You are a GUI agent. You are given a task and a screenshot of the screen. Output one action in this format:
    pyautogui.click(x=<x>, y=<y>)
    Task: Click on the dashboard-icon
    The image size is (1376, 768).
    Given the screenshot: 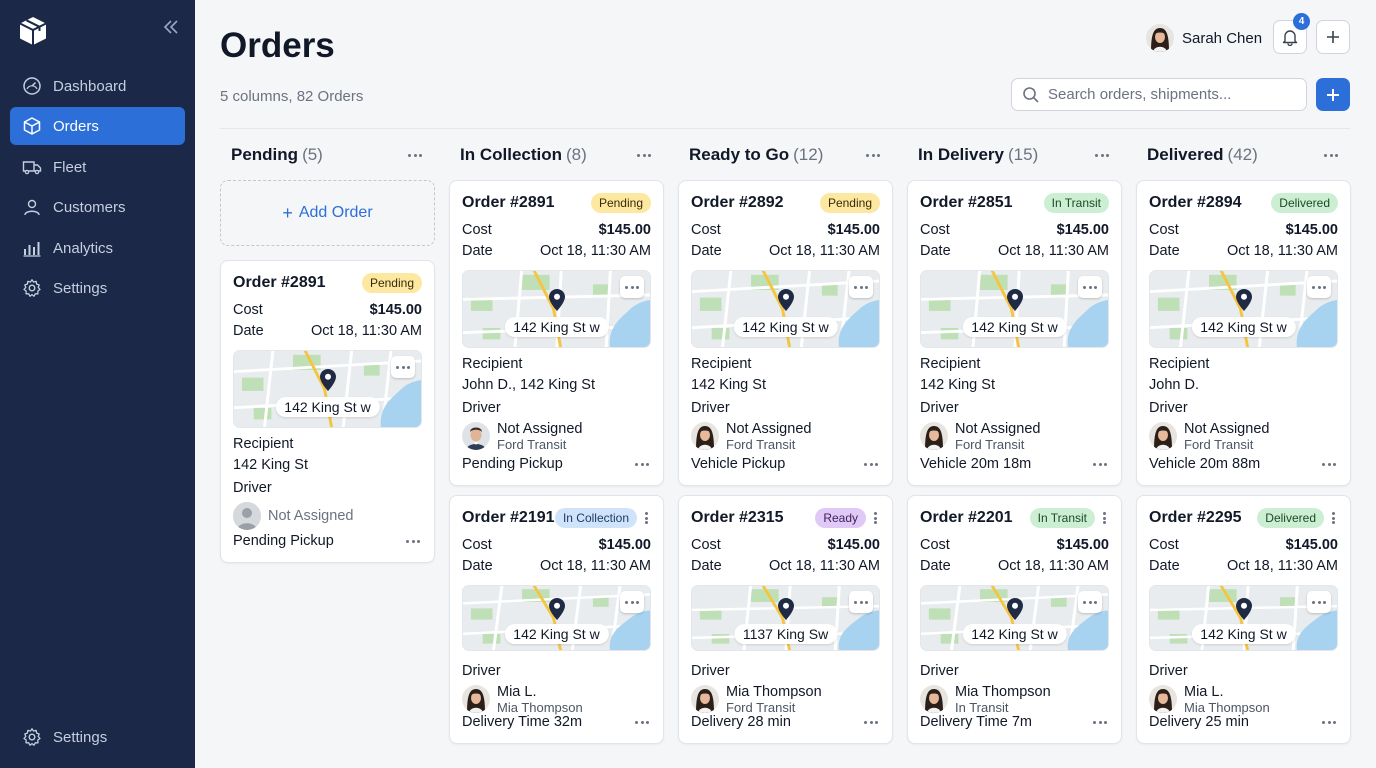 What is the action you would take?
    pyautogui.click(x=32, y=86)
    